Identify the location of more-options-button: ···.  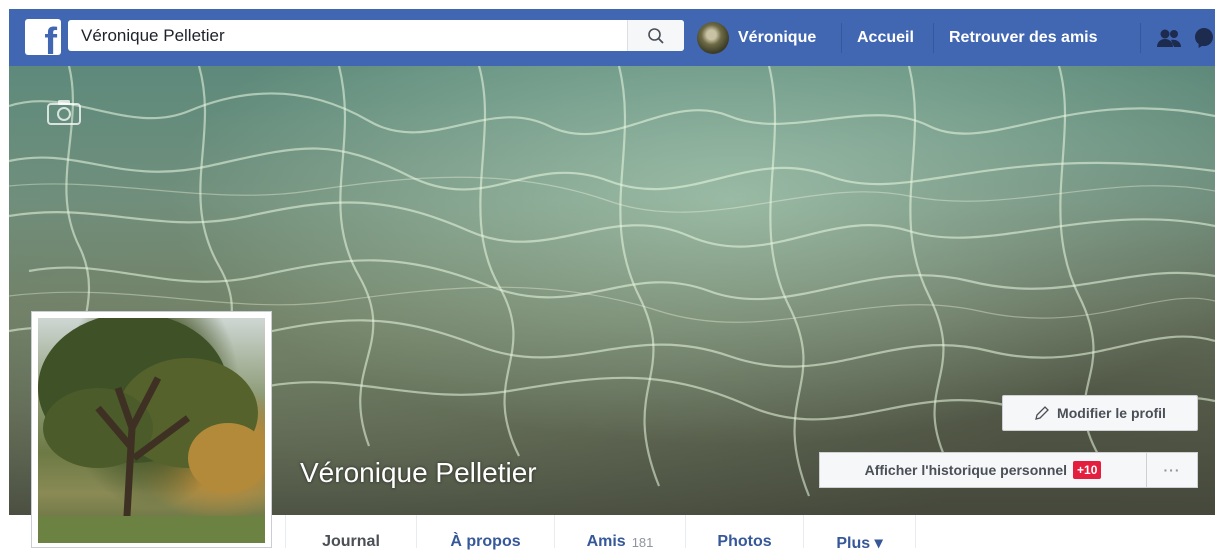
(1172, 470).